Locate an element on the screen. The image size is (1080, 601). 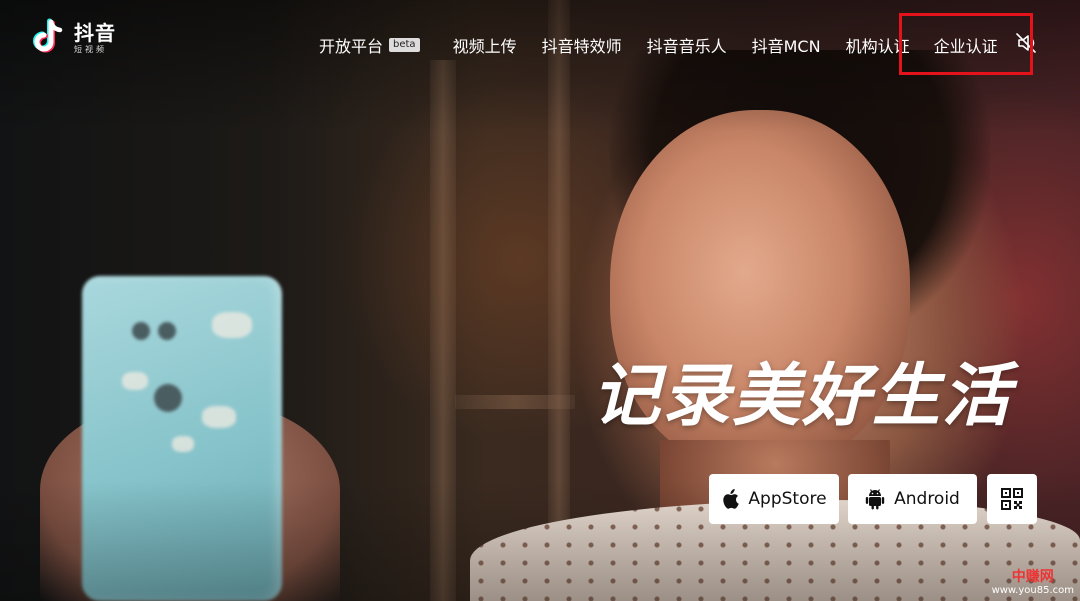
site-watermark: 中赚网 www.you85.com is located at coordinates (1033, 583).